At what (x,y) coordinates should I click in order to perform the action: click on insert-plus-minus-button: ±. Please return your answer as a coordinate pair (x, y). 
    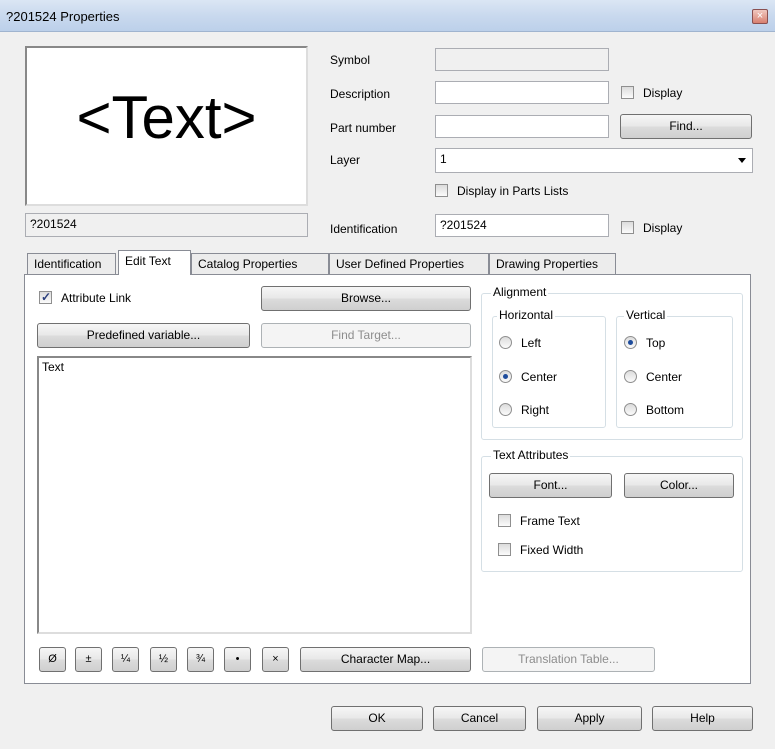
    Looking at the image, I should click on (88, 659).